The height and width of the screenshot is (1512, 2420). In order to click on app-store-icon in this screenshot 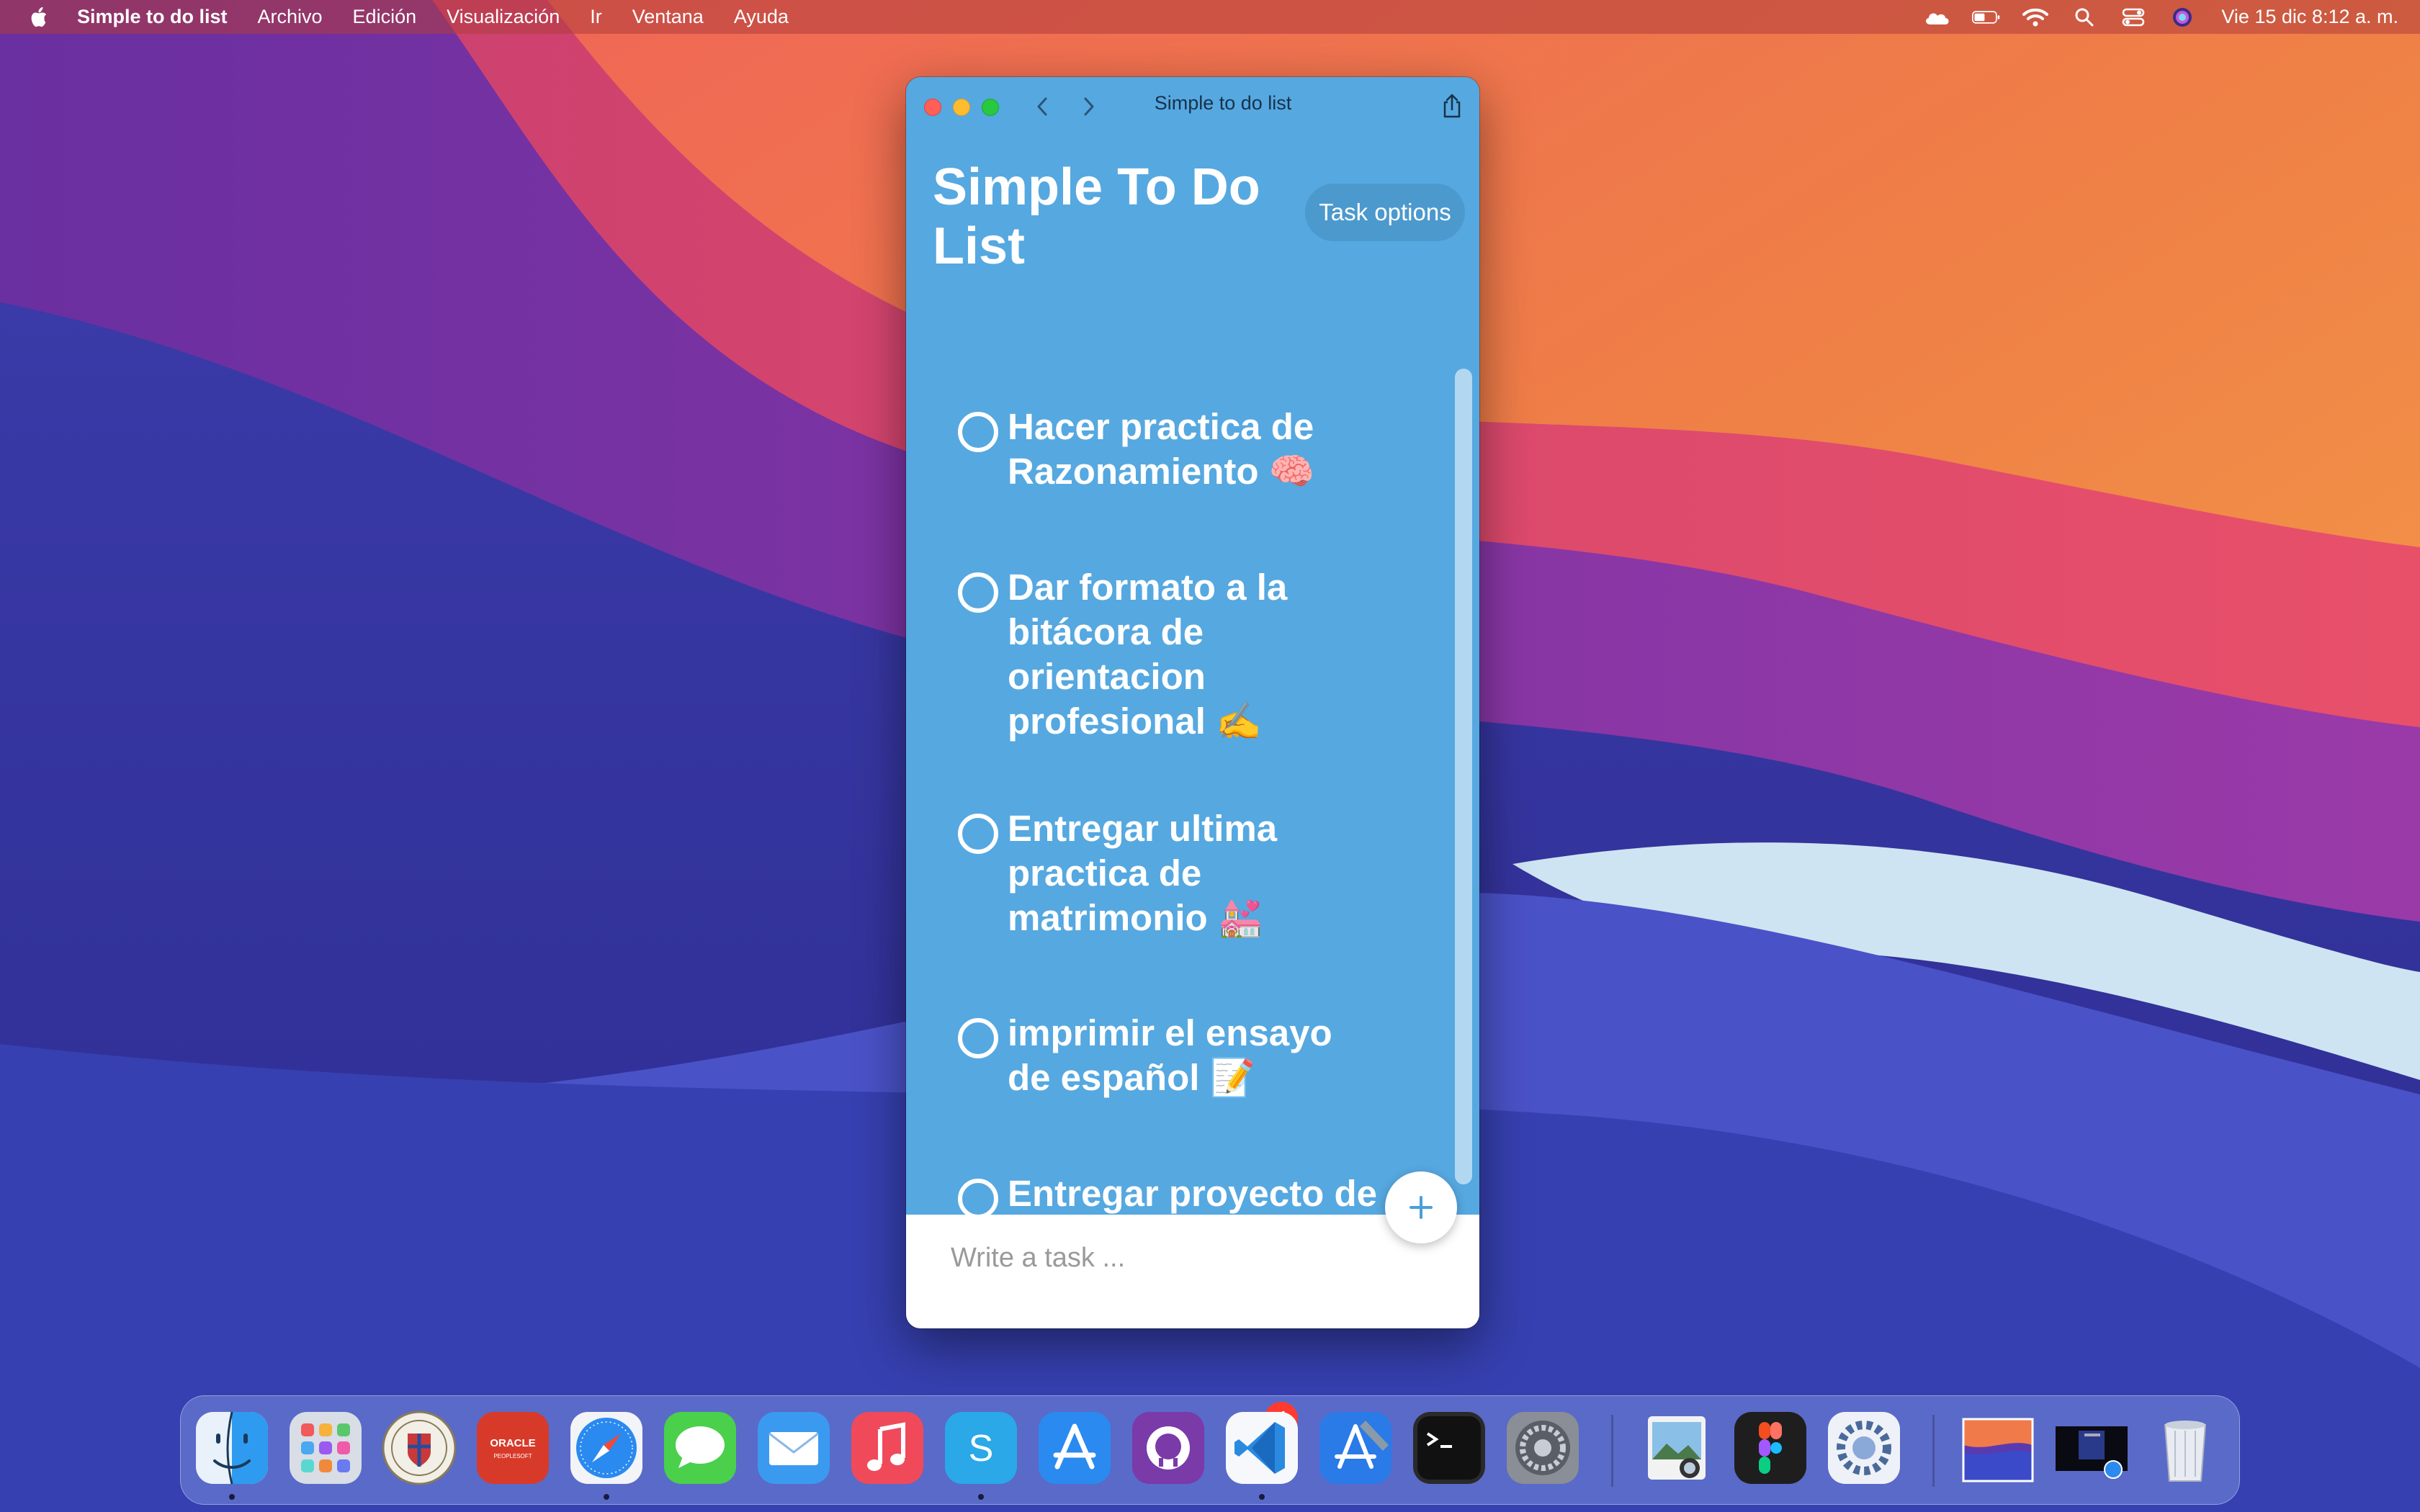, I will do `click(1074, 1448)`.